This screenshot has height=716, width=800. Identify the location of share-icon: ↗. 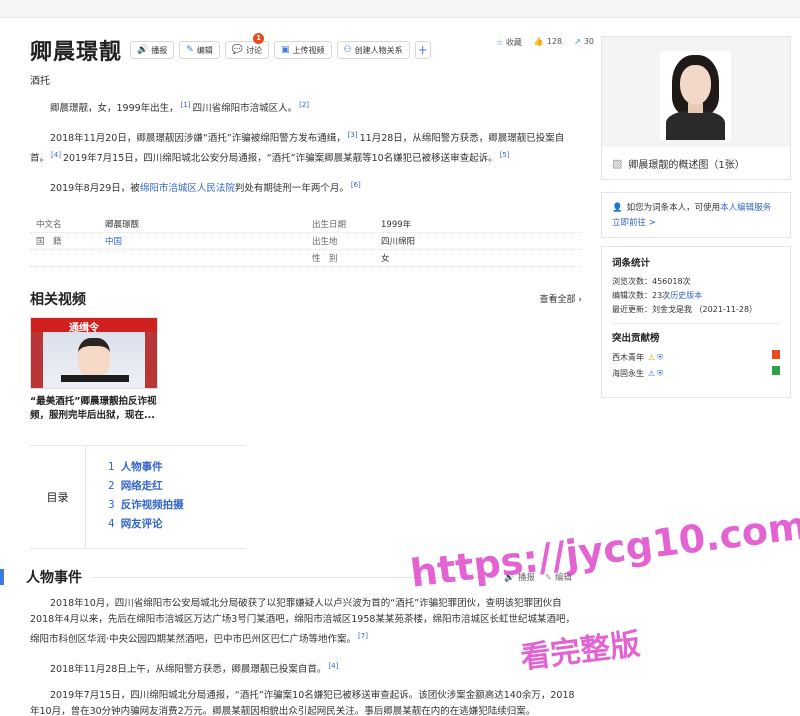
(577, 41).